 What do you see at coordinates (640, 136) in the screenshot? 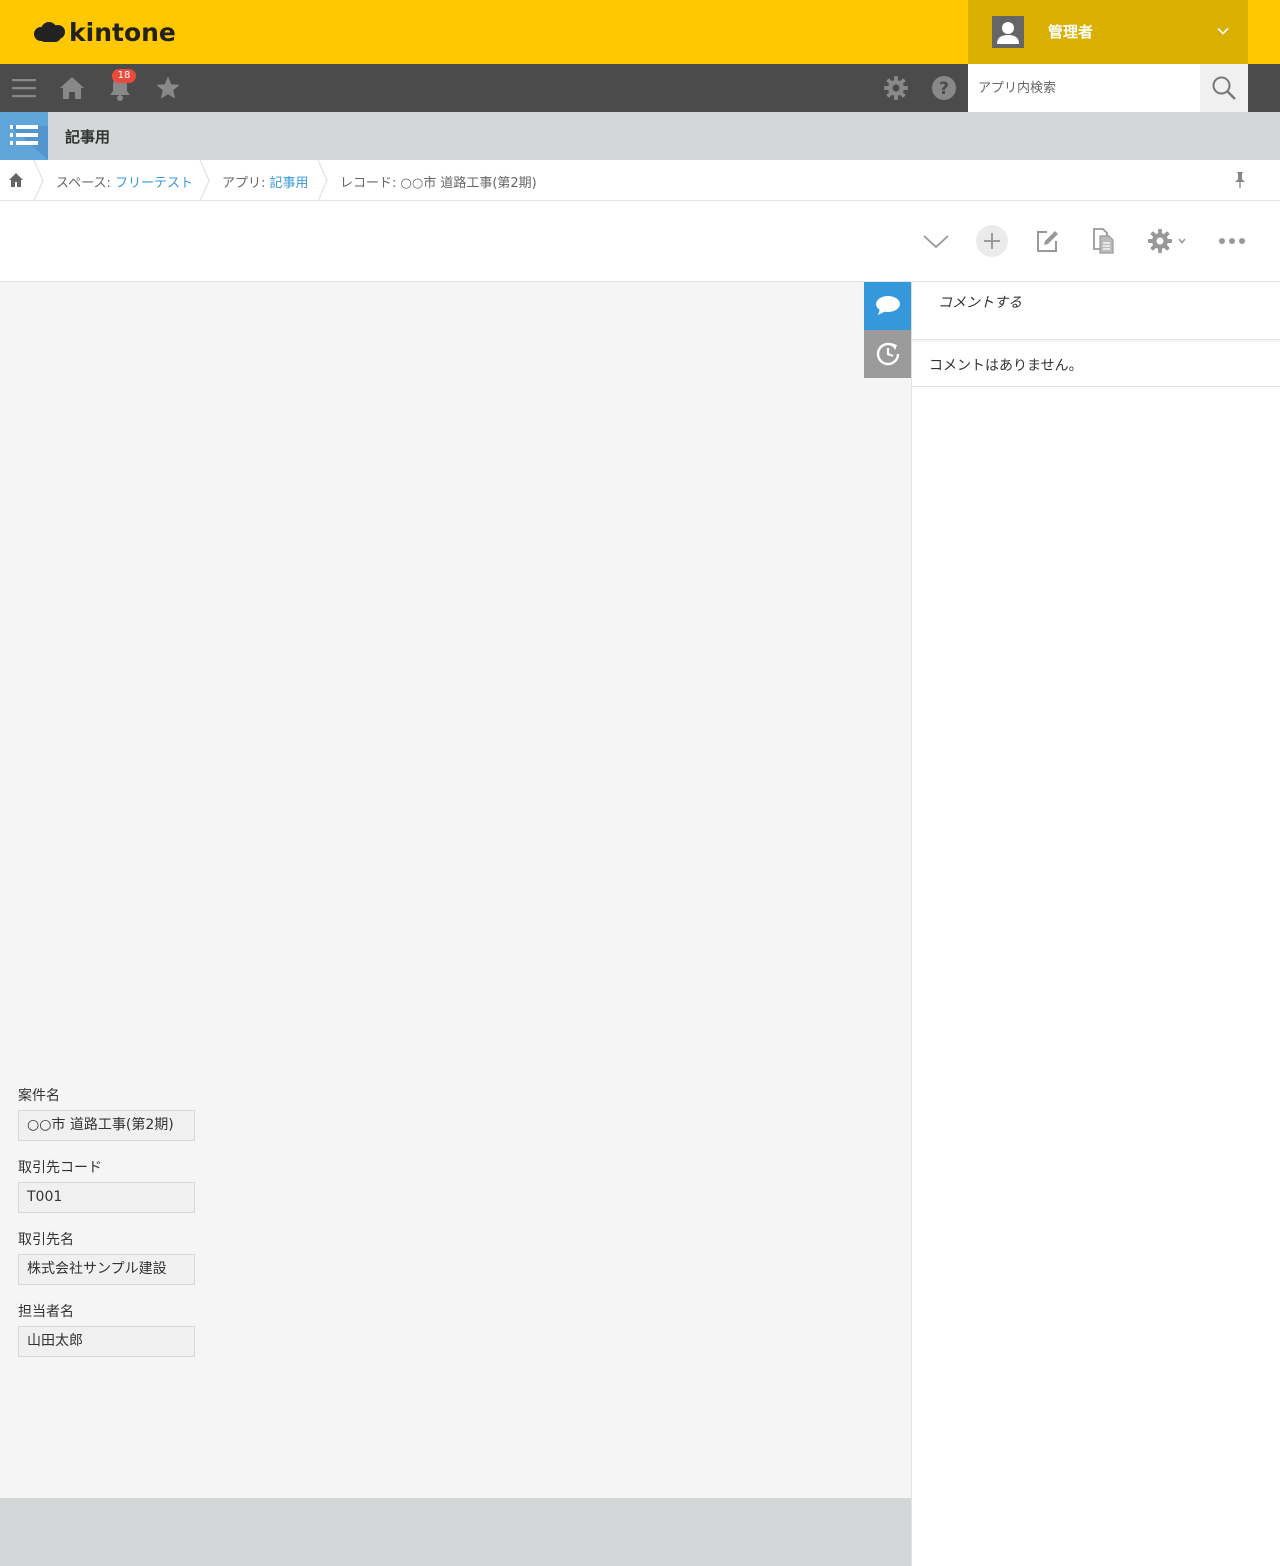
I see `app-header: 記事用` at bounding box center [640, 136].